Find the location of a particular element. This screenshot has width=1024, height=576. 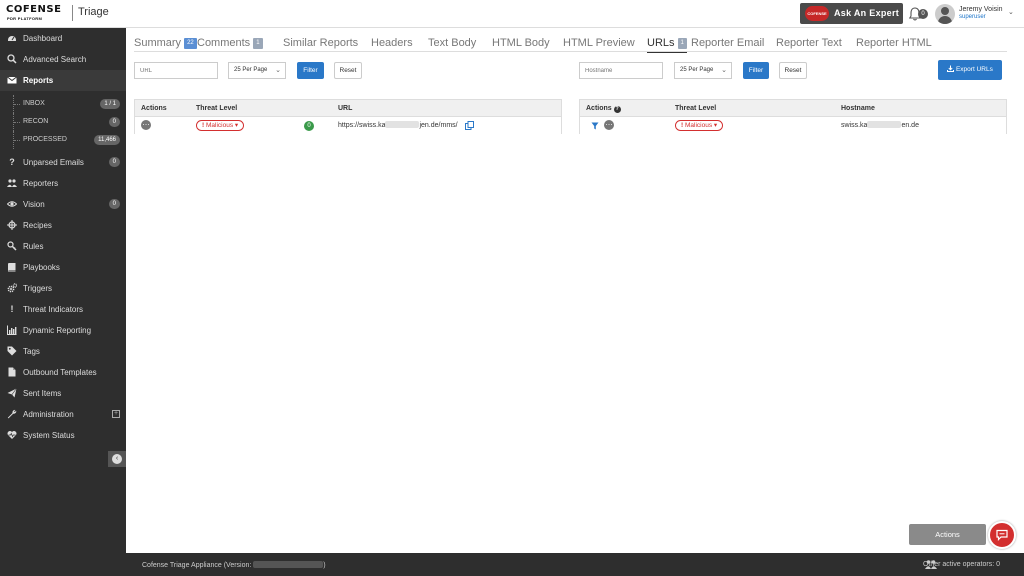

sidebar-subitem-processed: PROCESSED 11,466 is located at coordinates (63, 140).